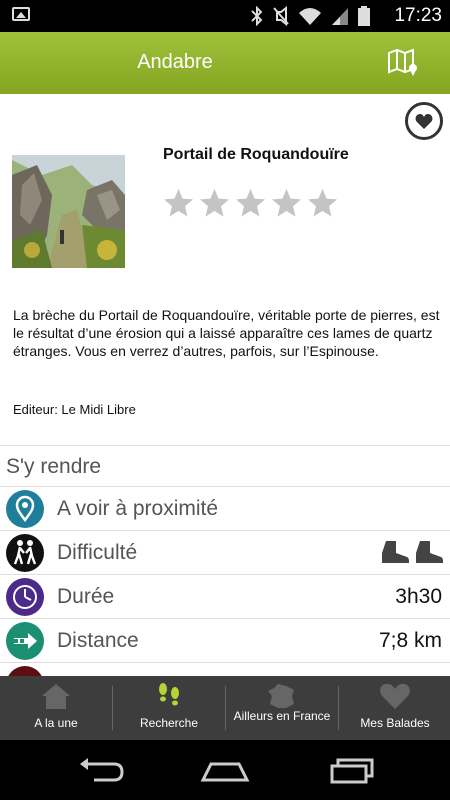 Image resolution: width=450 pixels, height=800 pixels. I want to click on france-map-icon, so click(282, 696).